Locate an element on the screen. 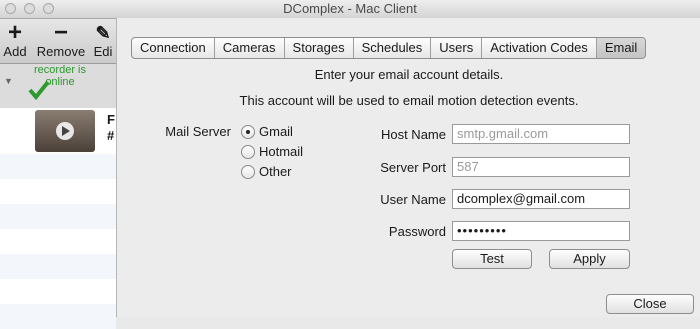 The width and height of the screenshot is (700, 329). gmail-label: Gmail is located at coordinates (276, 131).